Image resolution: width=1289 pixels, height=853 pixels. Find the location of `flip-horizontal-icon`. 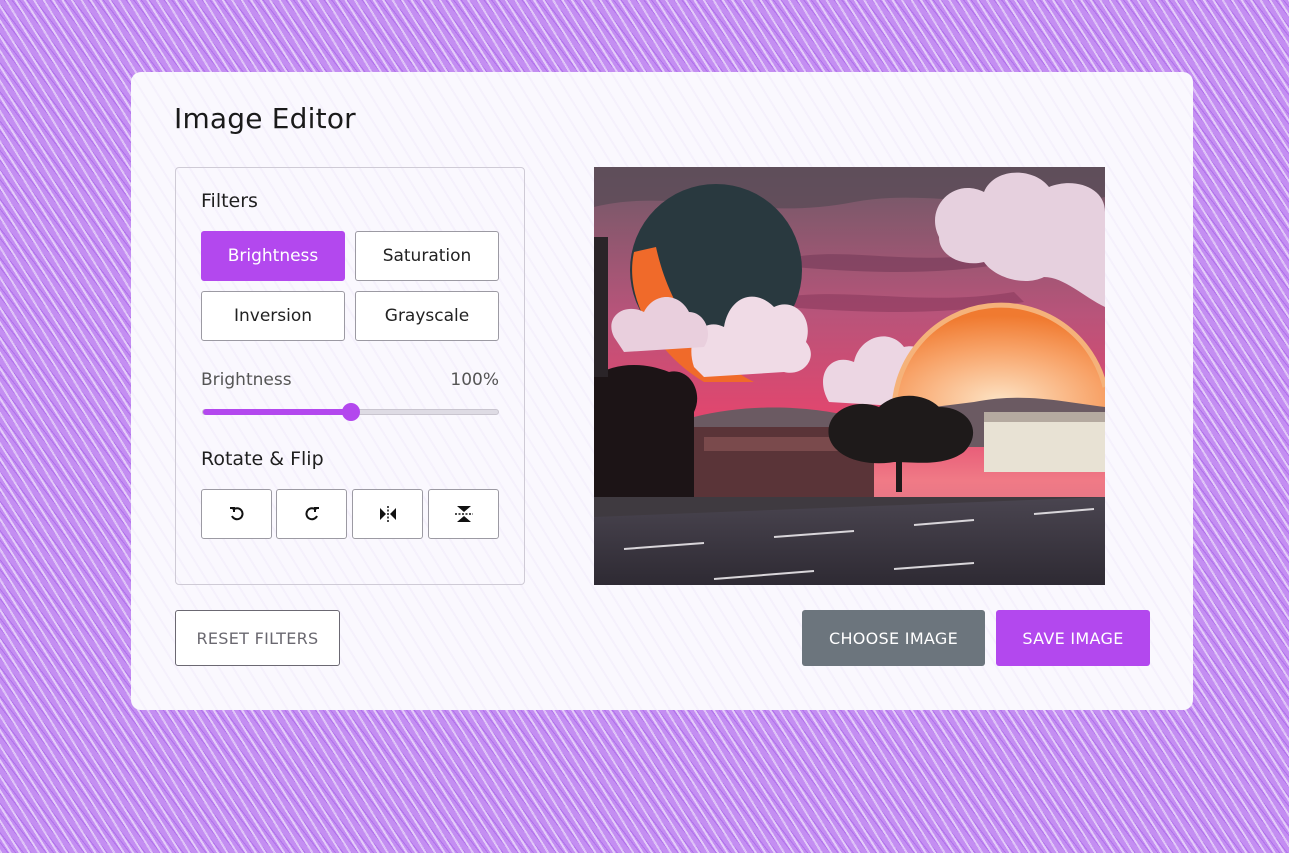

flip-horizontal-icon is located at coordinates (387, 514).